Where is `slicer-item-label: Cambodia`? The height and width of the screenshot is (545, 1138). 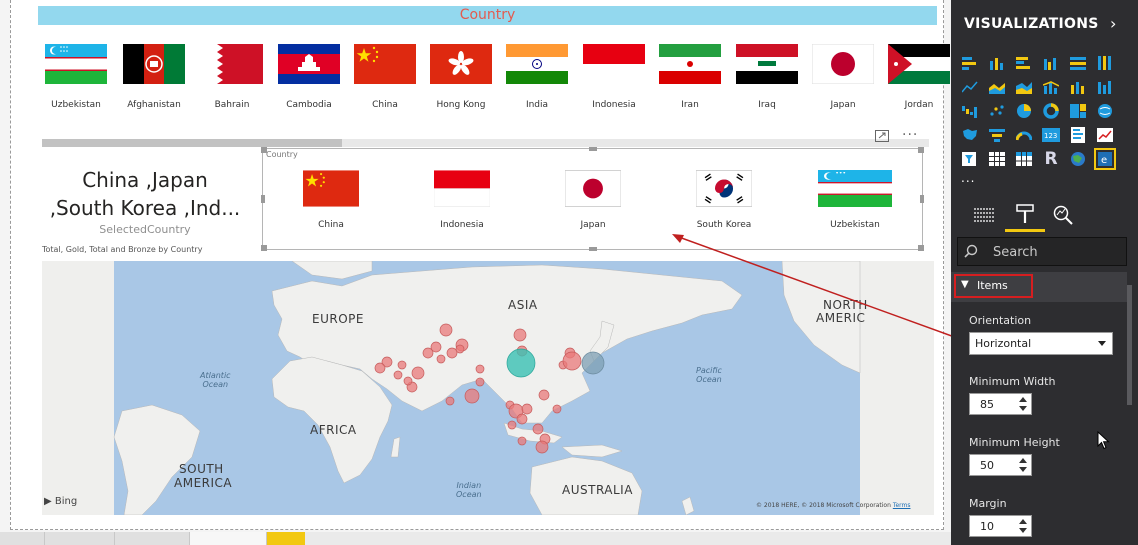 slicer-item-label: Cambodia is located at coordinates (309, 105).